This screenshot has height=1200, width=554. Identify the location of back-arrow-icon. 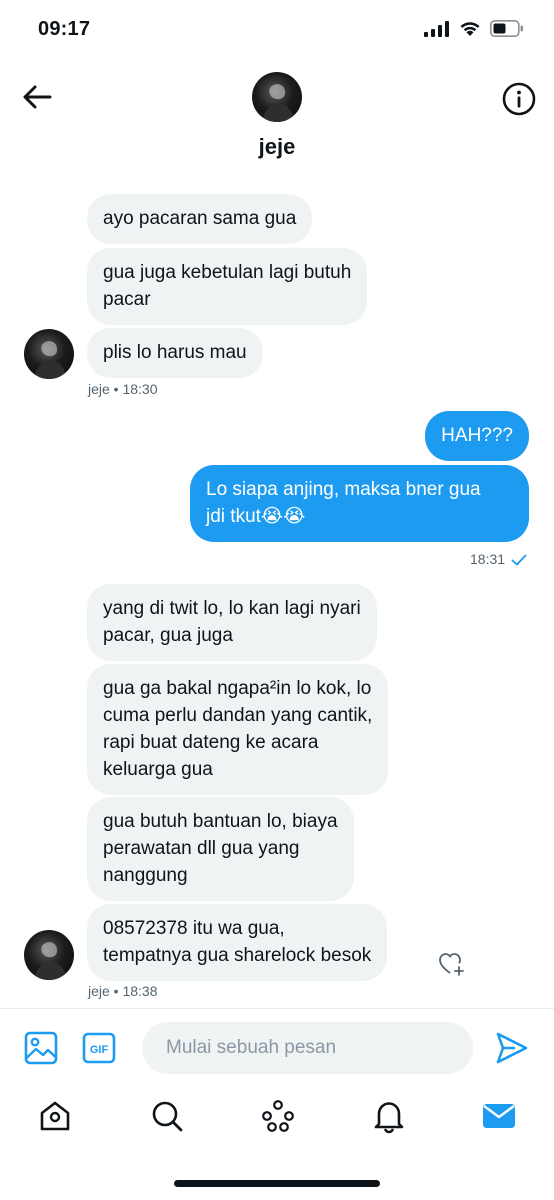
(37, 97).